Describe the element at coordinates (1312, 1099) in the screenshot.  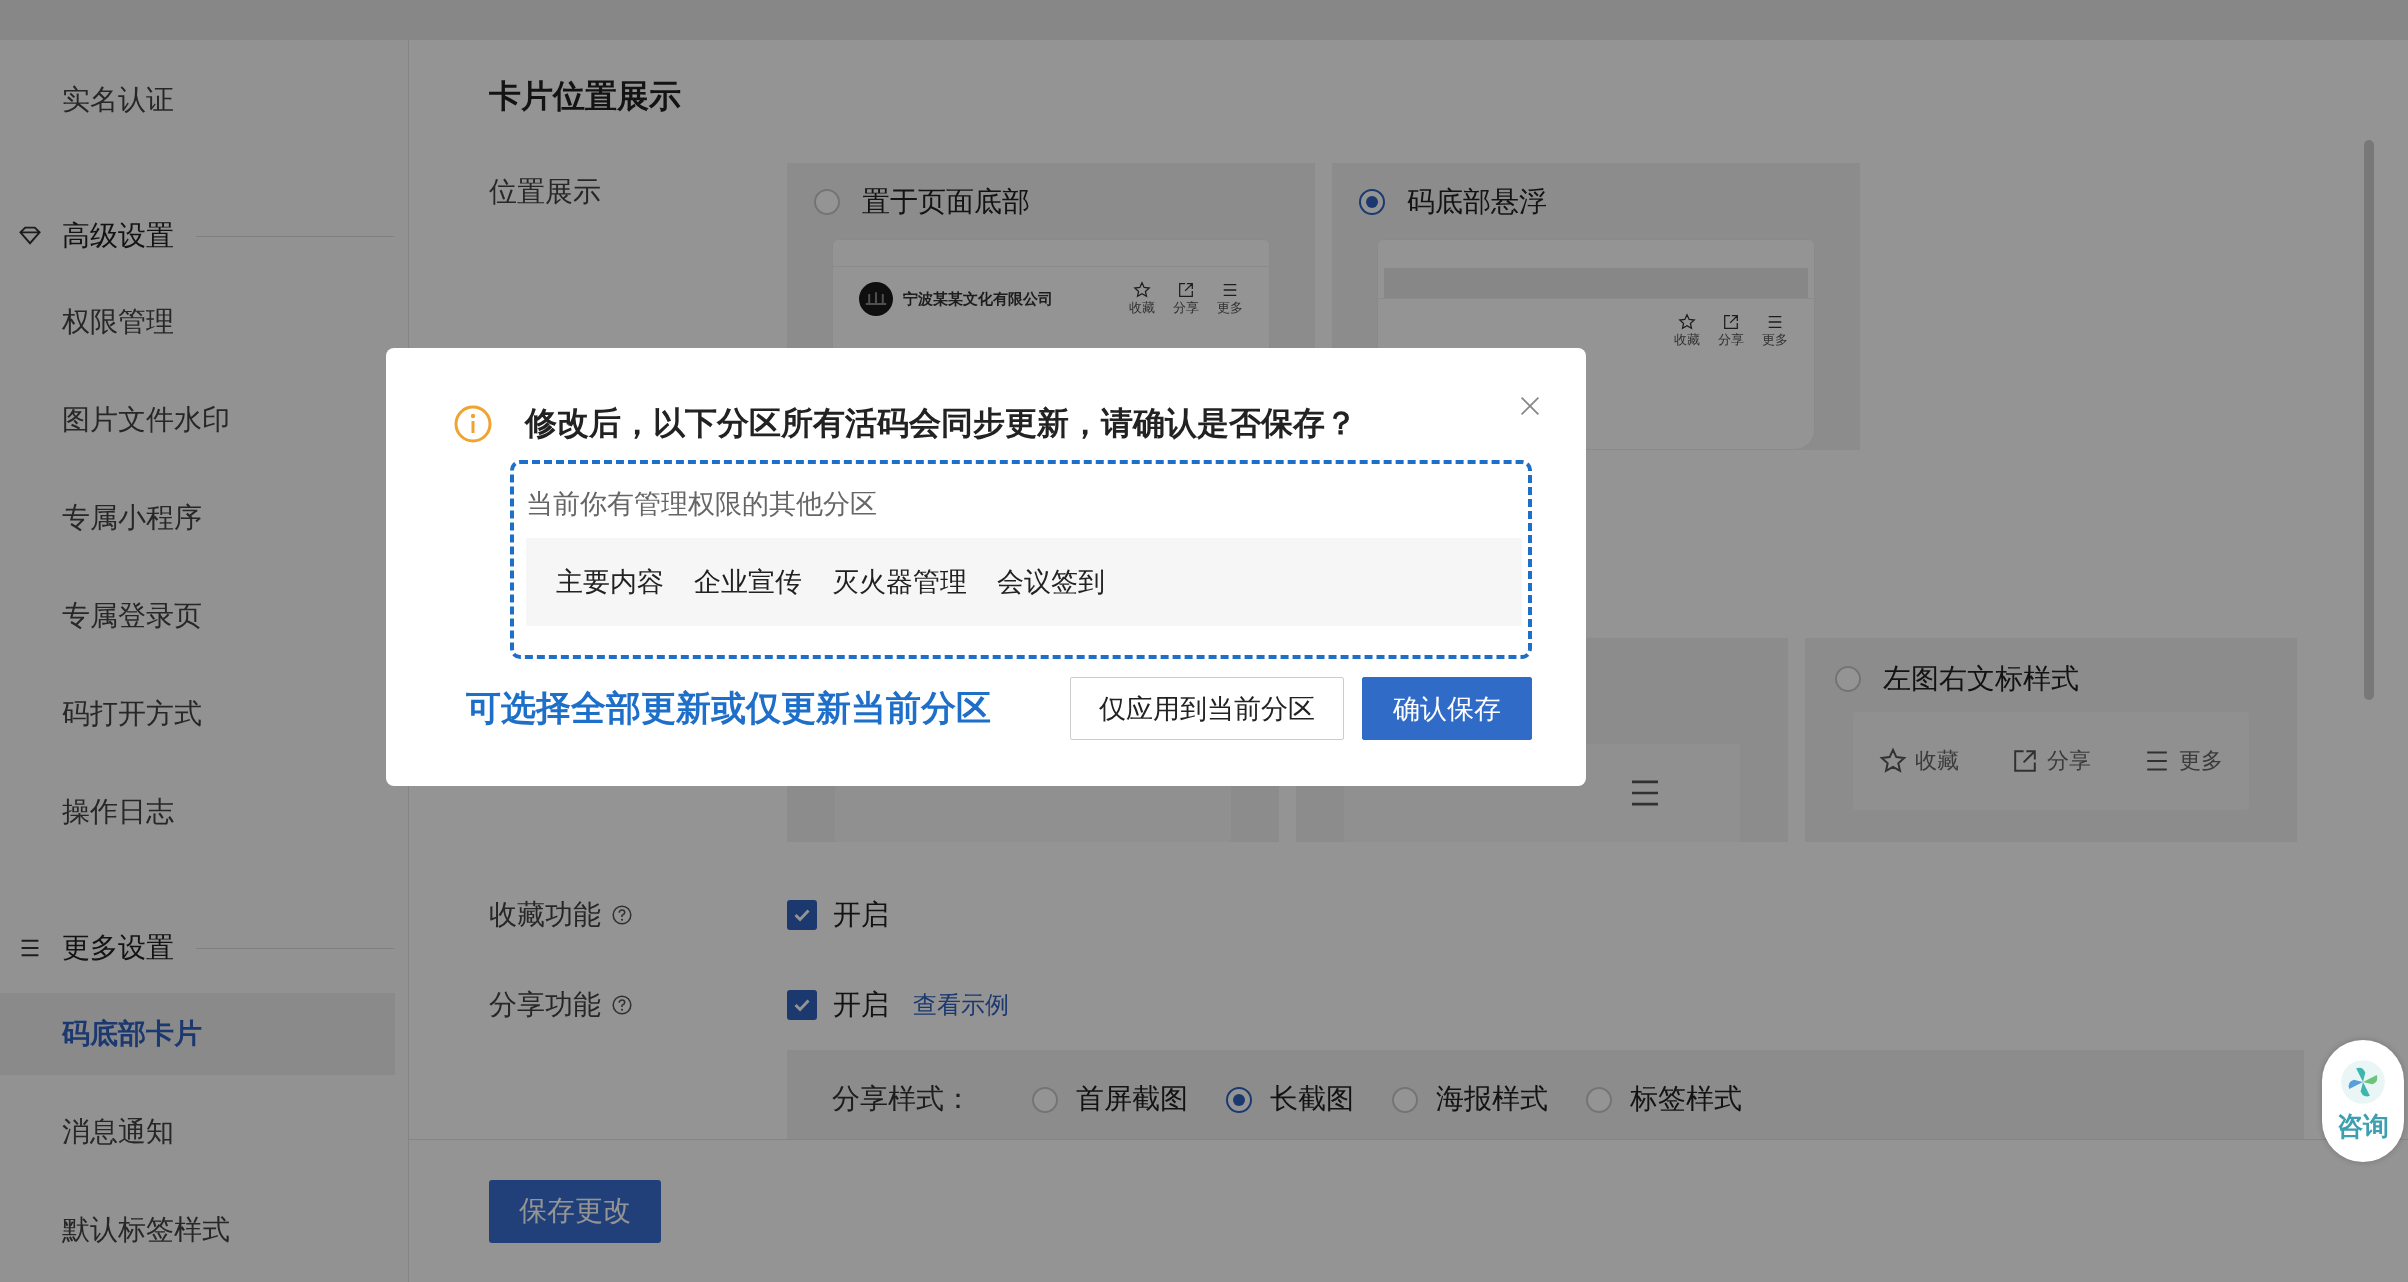
I see `radio-label: 长截图` at that location.